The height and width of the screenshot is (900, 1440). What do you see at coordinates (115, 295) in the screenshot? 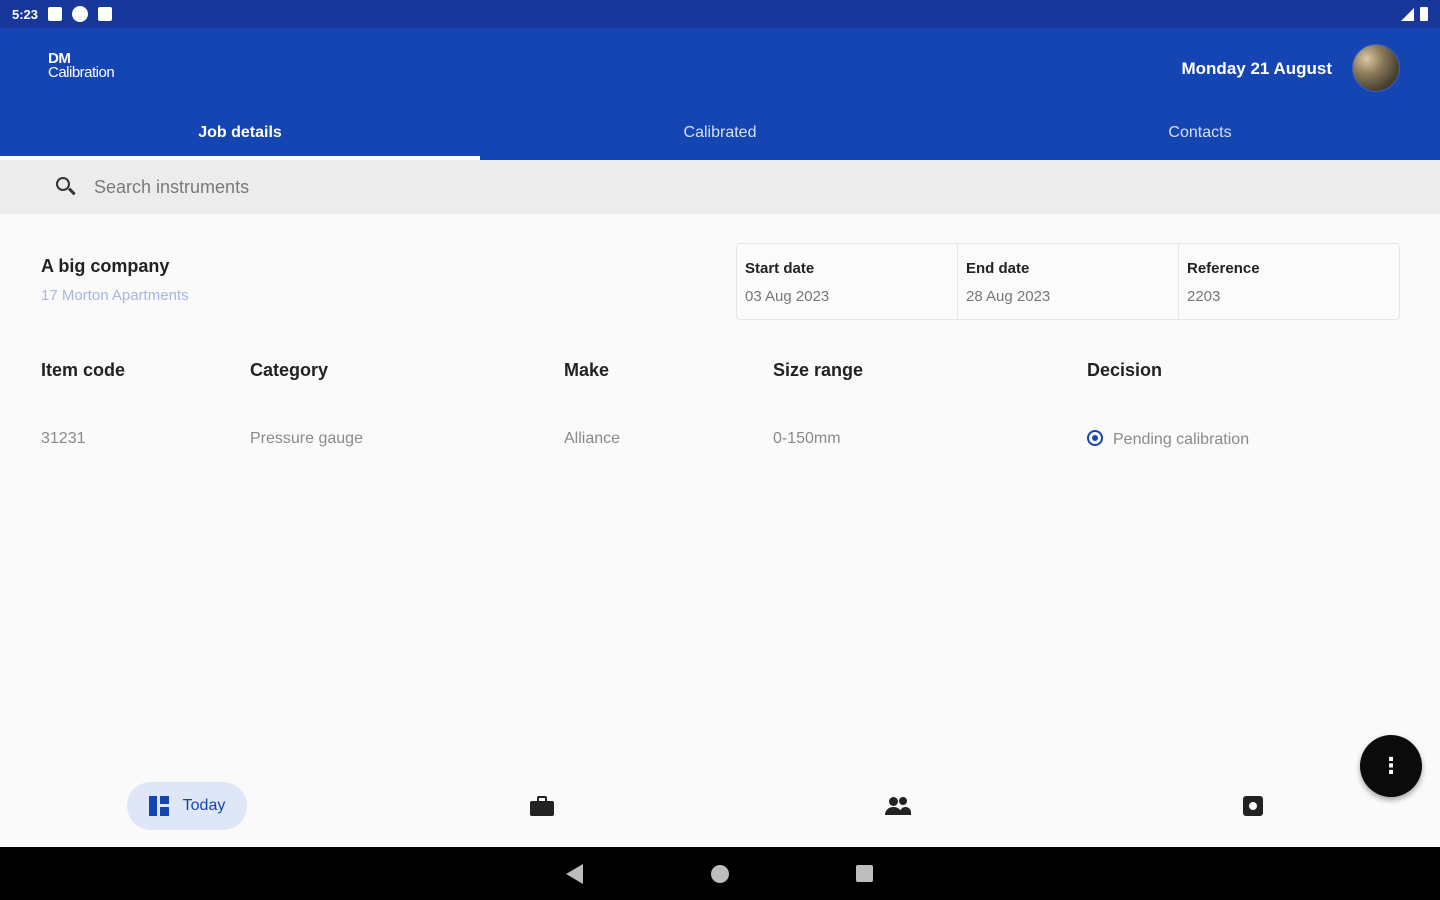
I see `company-address: 17 Morton Apartments` at bounding box center [115, 295].